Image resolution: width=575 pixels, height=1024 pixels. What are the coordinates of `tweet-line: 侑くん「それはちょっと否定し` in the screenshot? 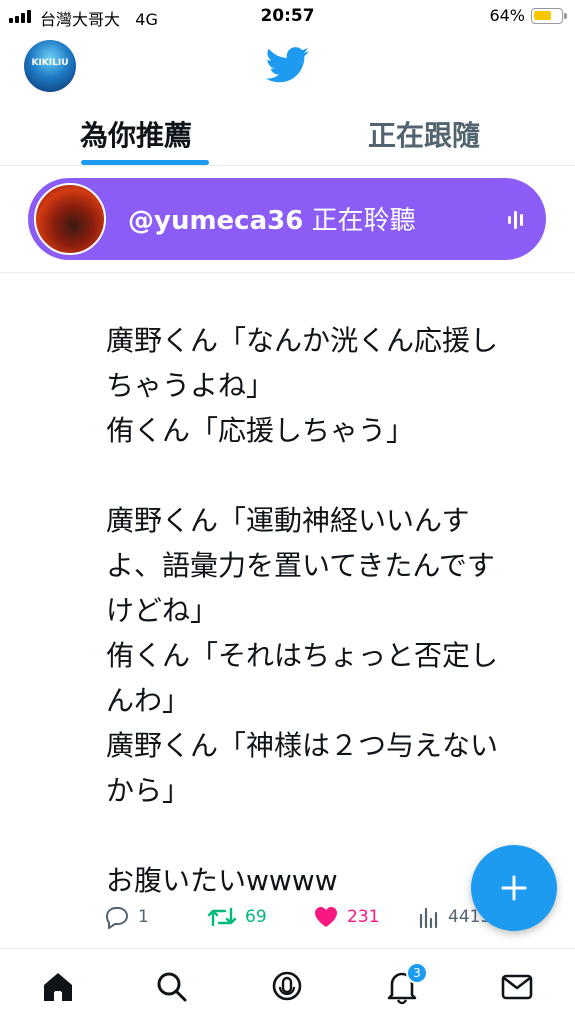 It's located at (302, 655).